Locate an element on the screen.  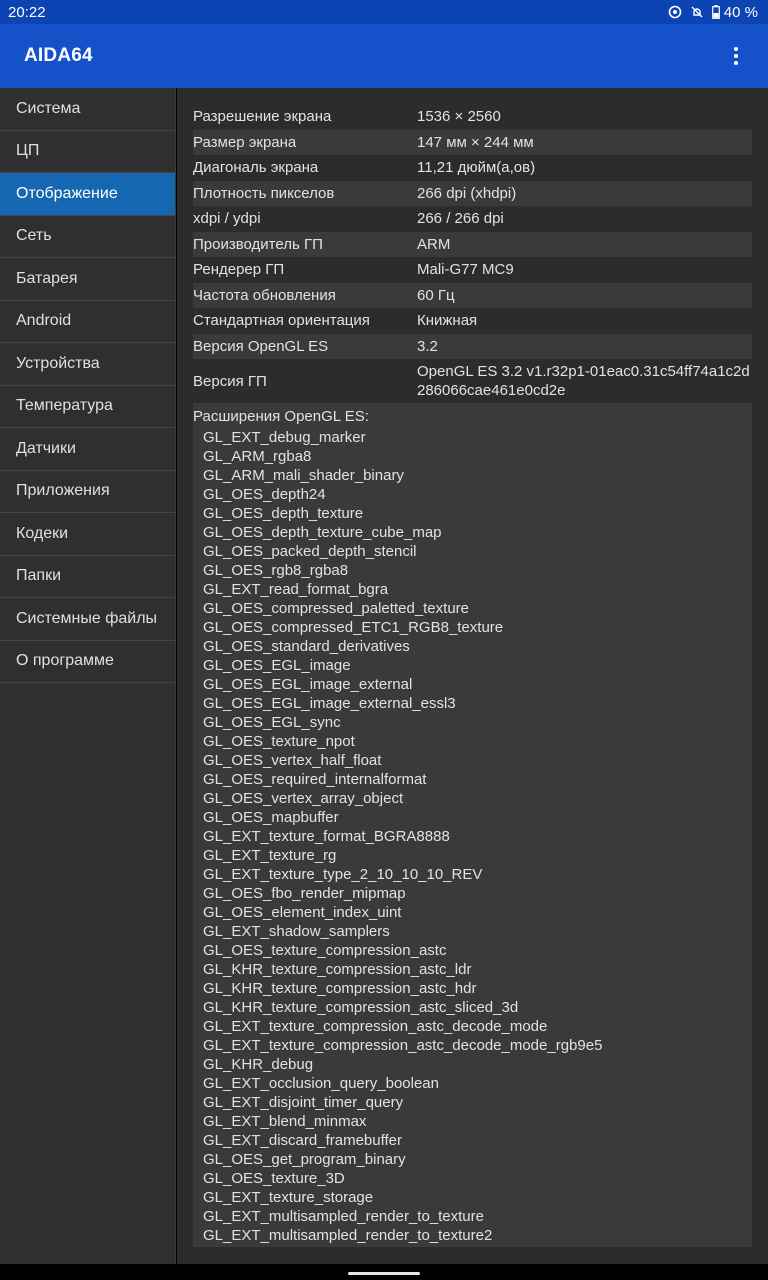
extension-item: GL_OES_depth24 is located at coordinates (264, 494).